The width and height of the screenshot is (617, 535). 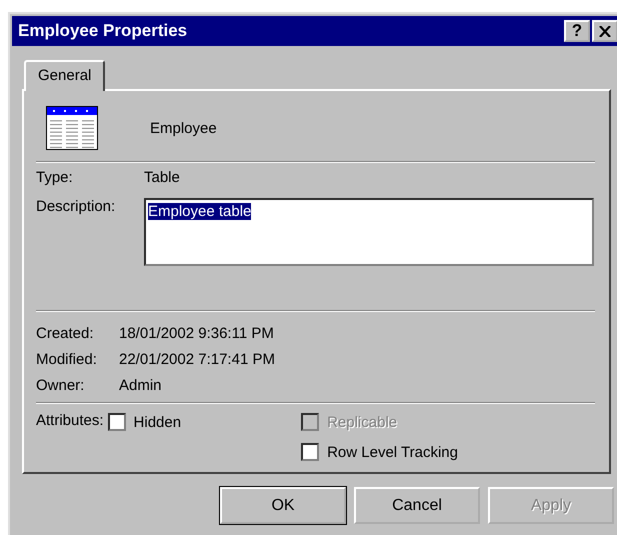 I want to click on field-label: Owner:, so click(x=61, y=385).